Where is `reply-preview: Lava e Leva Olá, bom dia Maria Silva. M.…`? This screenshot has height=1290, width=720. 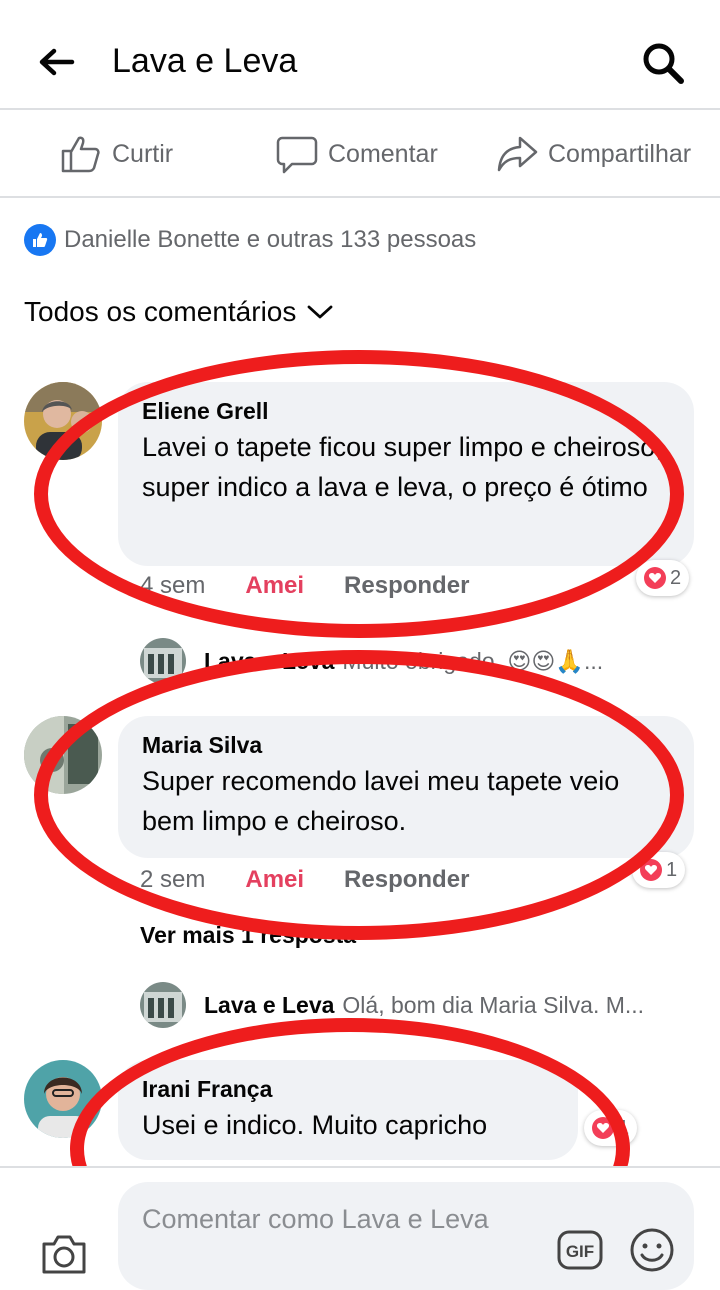 reply-preview: Lava e Leva Olá, bom dia Maria Silva. M.… is located at coordinates (392, 1005).